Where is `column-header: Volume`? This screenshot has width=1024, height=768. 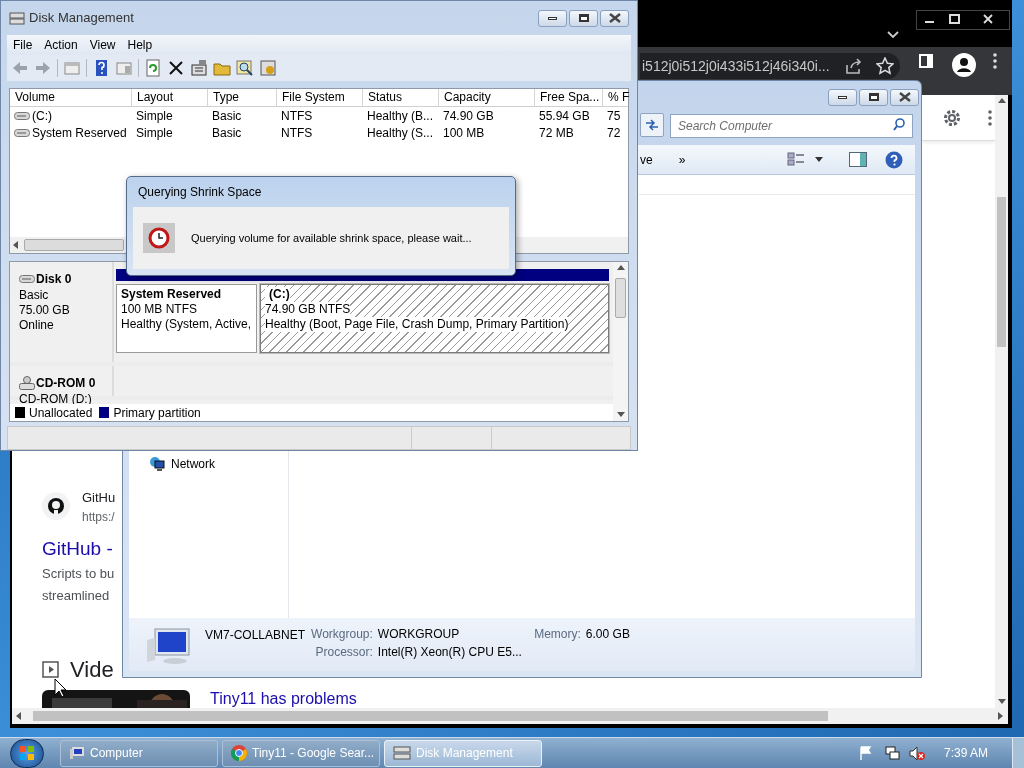 column-header: Volume is located at coordinates (71, 97).